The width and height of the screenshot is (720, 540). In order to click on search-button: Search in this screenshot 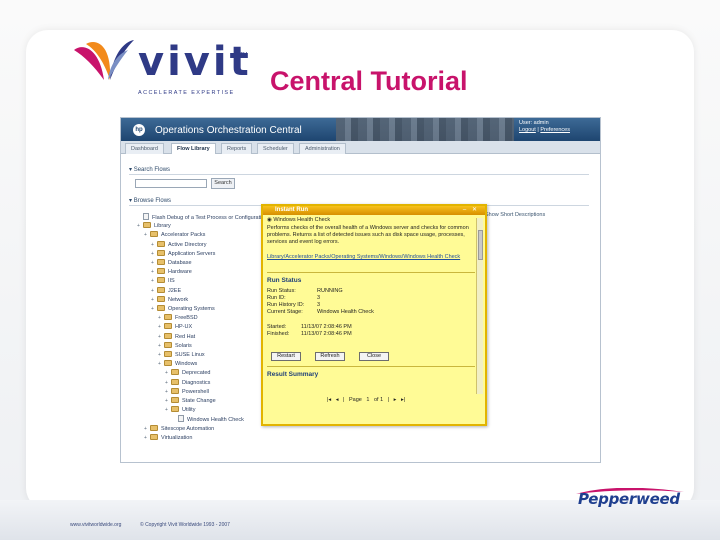, I will do `click(223, 183)`.